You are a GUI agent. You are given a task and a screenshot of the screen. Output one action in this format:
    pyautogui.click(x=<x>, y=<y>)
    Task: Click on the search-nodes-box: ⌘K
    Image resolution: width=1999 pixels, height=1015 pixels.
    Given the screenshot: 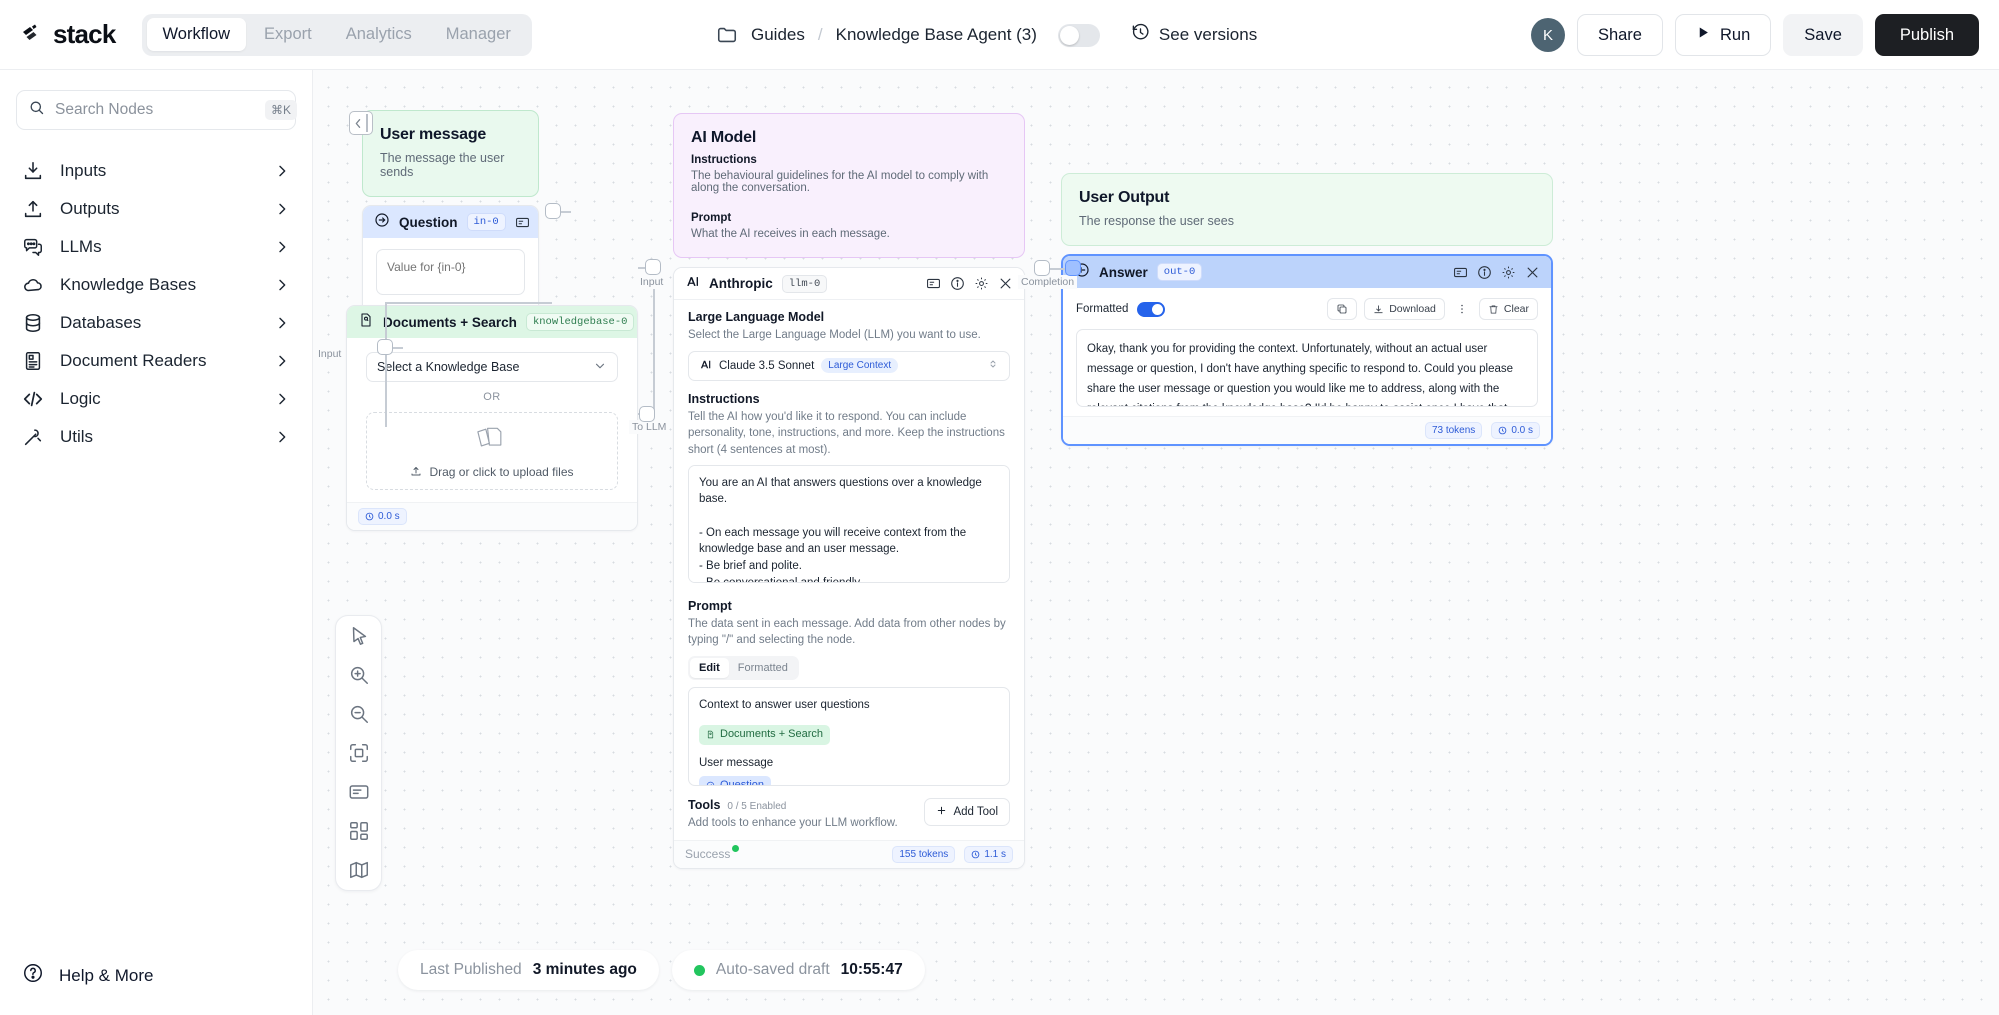 What is the action you would take?
    pyautogui.click(x=157, y=110)
    